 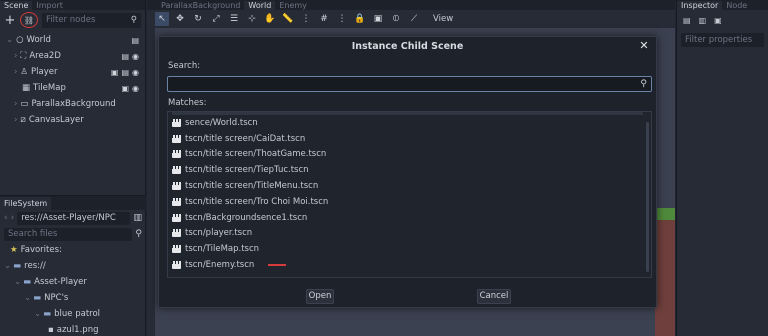 I want to click on tab-scene-world: World, so click(x=260, y=5).